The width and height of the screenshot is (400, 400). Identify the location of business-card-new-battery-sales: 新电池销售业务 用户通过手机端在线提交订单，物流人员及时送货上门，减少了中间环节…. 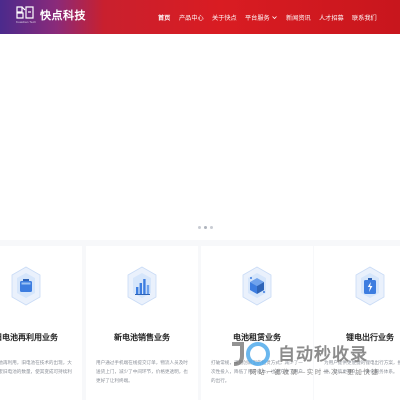
(142, 323).